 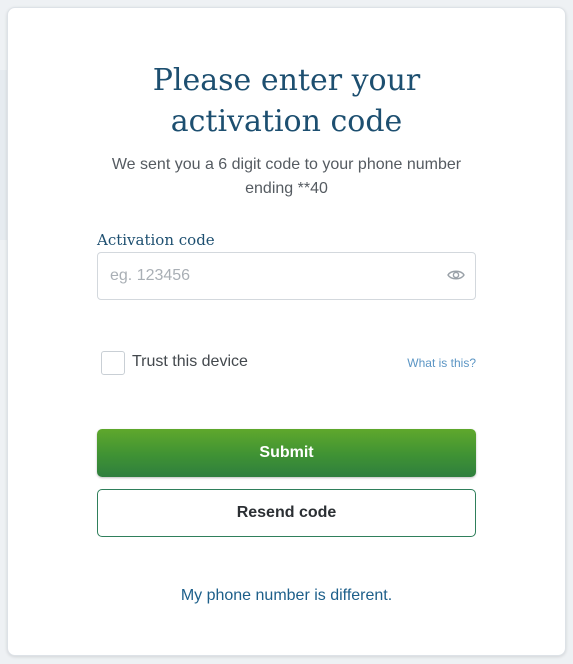 I want to click on activation-code-label: Activation code, so click(x=156, y=240).